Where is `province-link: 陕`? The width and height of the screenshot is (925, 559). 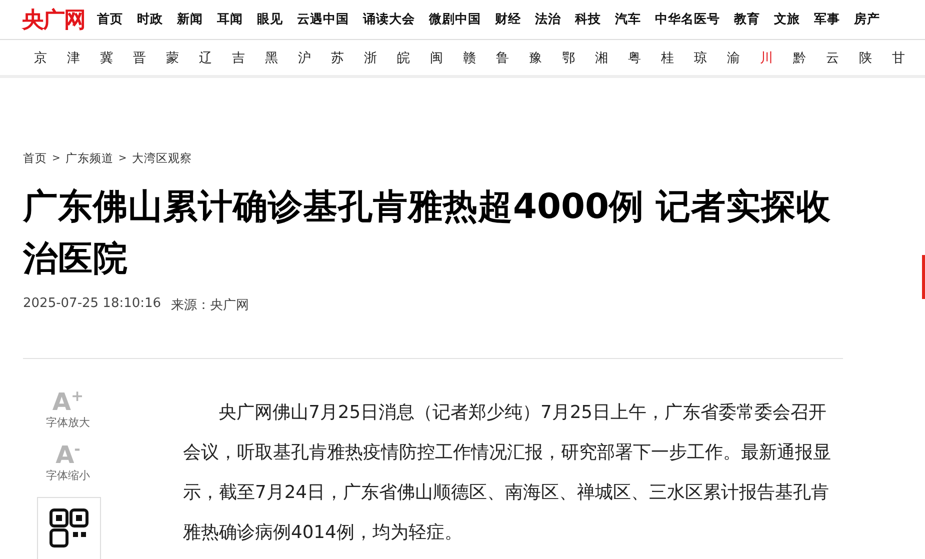
province-link: 陕 is located at coordinates (875, 57).